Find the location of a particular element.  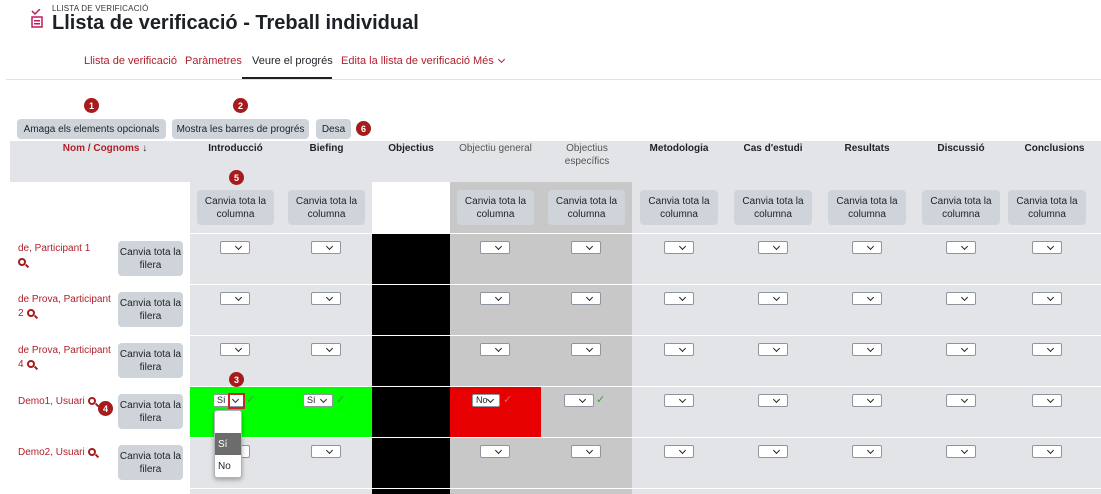

chevron-down-icon is located at coordinates (501, 59).